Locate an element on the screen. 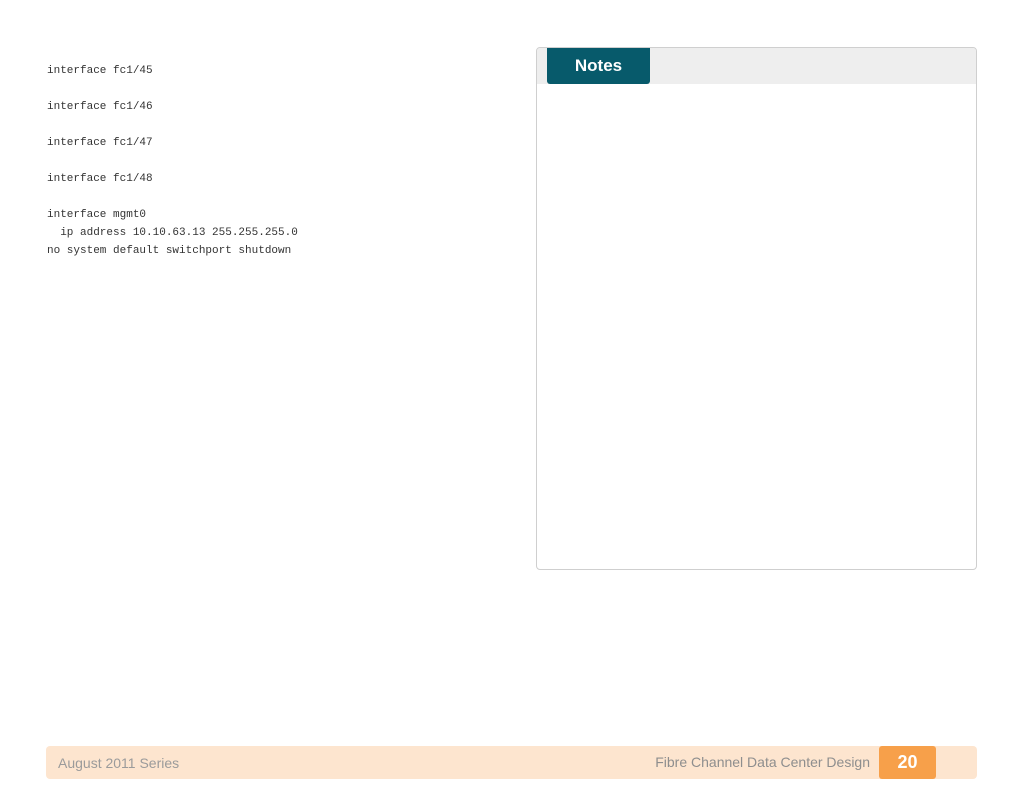 This screenshot has height=792, width=1024. code-line: interface fc1/47 is located at coordinates (100, 143).